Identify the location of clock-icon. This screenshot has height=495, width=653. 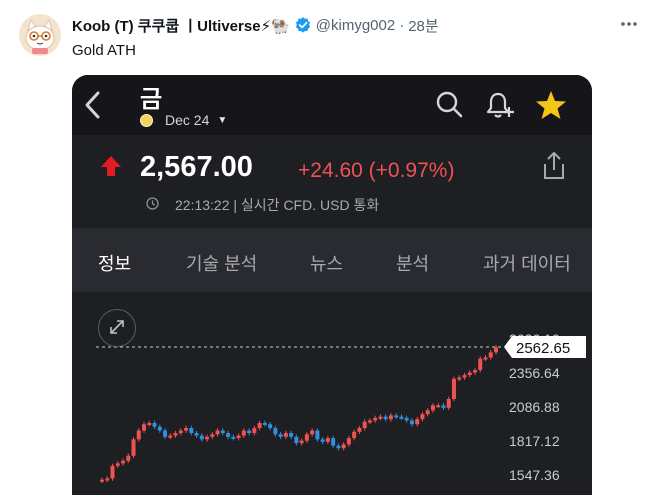
(152, 203).